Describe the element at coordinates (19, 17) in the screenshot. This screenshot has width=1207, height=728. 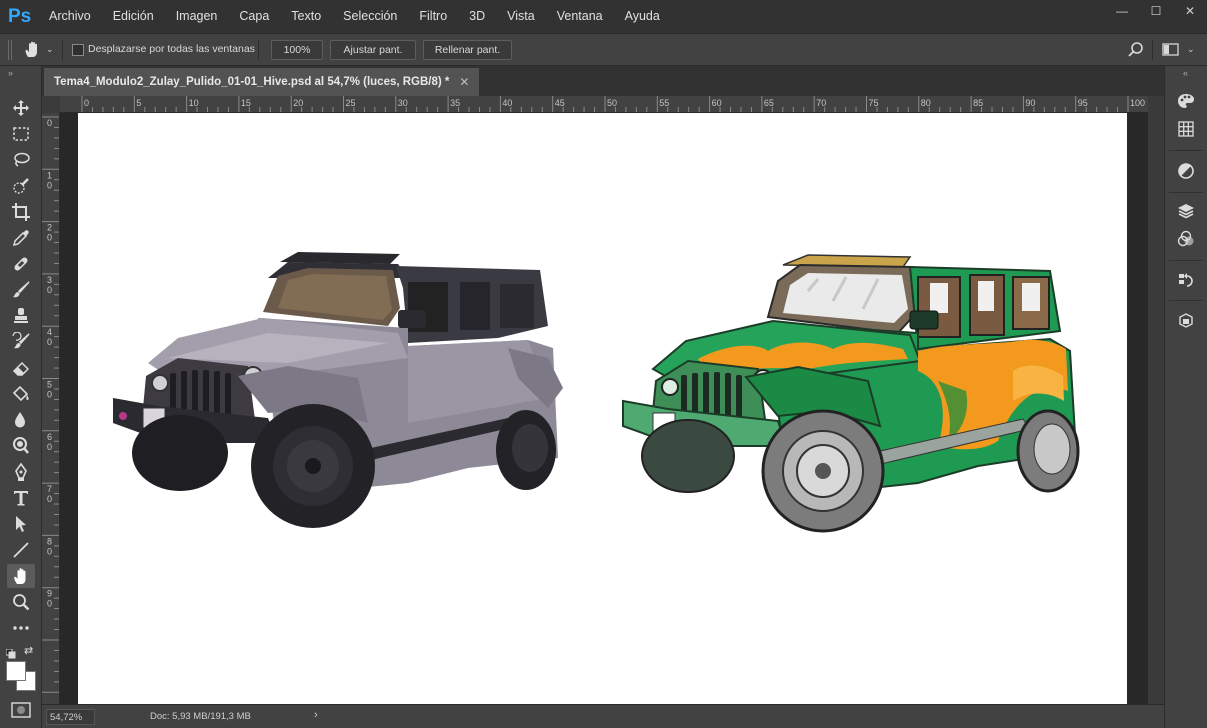
I see `photoshop-logo: Ps` at that location.